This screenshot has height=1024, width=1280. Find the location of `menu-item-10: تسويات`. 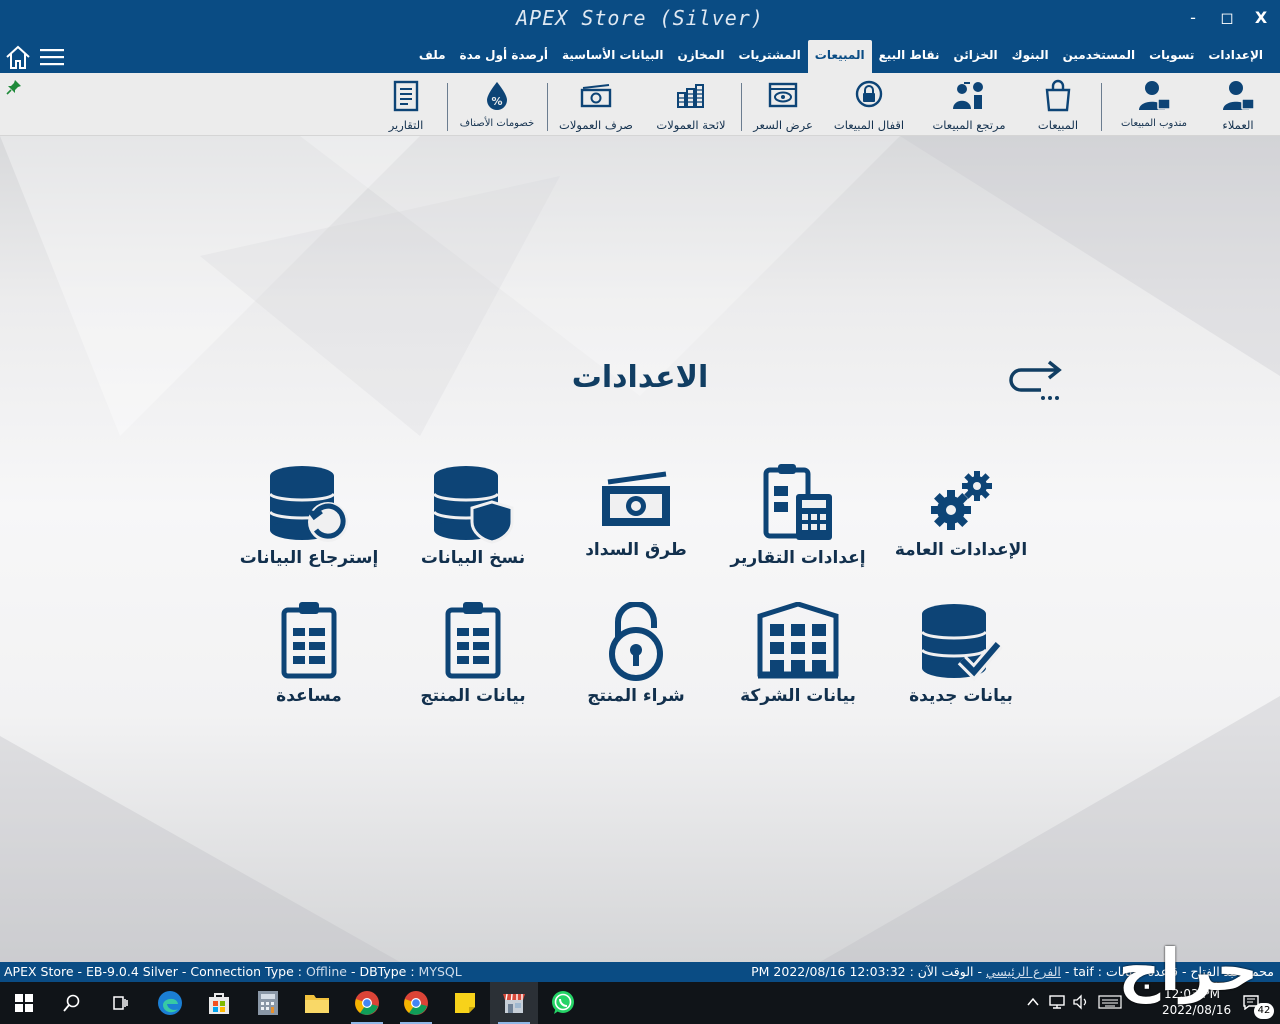

menu-item-10: تسويات is located at coordinates (1171, 56).